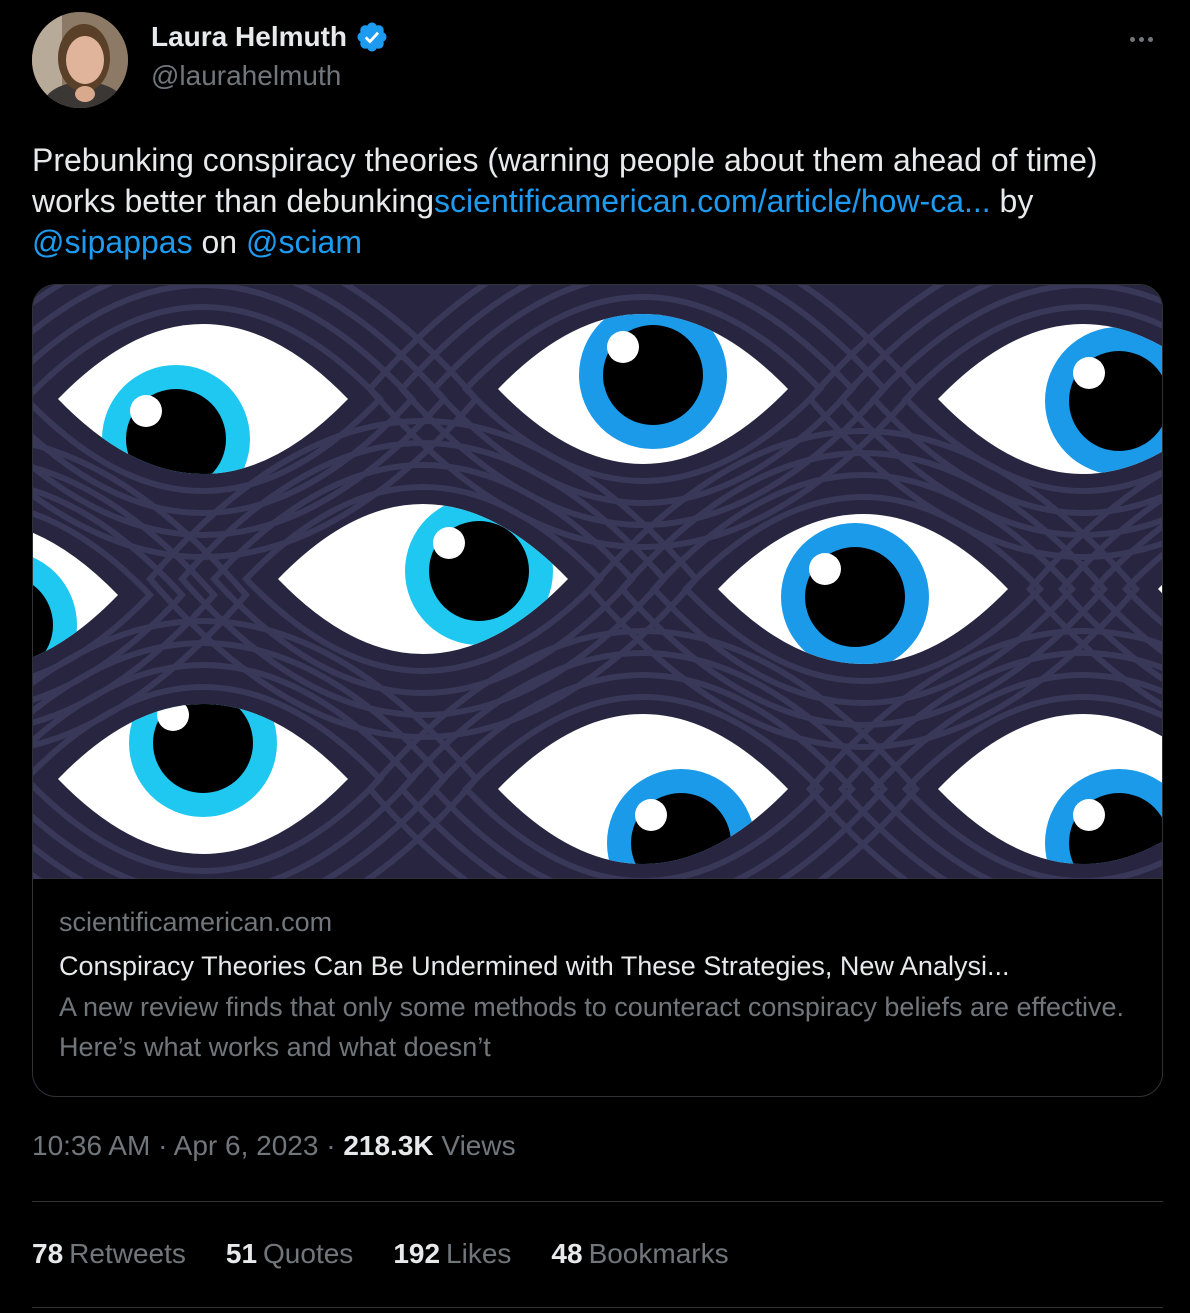 The height and width of the screenshot is (1313, 1190). What do you see at coordinates (249, 37) in the screenshot?
I see `author-display-name: Laura Helmuth` at bounding box center [249, 37].